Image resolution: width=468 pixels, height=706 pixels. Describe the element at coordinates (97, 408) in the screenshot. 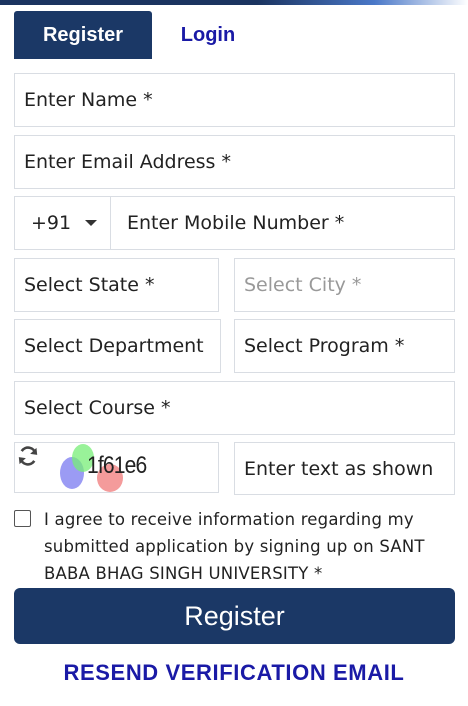

I see `course-placeholder: Select Course *` at that location.